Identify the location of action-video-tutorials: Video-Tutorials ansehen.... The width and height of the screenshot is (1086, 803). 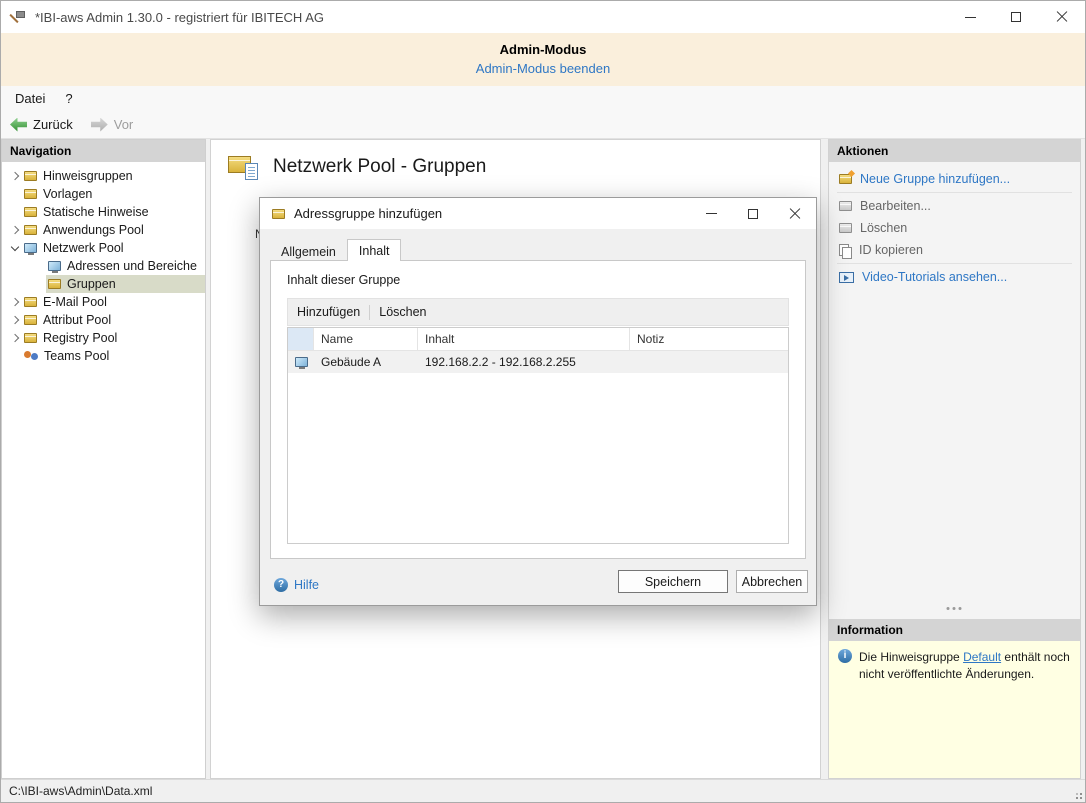
(954, 277).